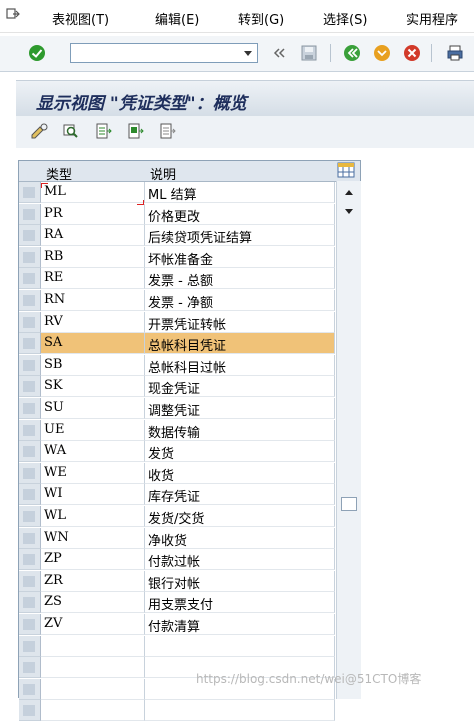 Image resolution: width=474 pixels, height=721 pixels. What do you see at coordinates (432, 18) in the screenshot?
I see `menu-utilities: 实用程序` at bounding box center [432, 18].